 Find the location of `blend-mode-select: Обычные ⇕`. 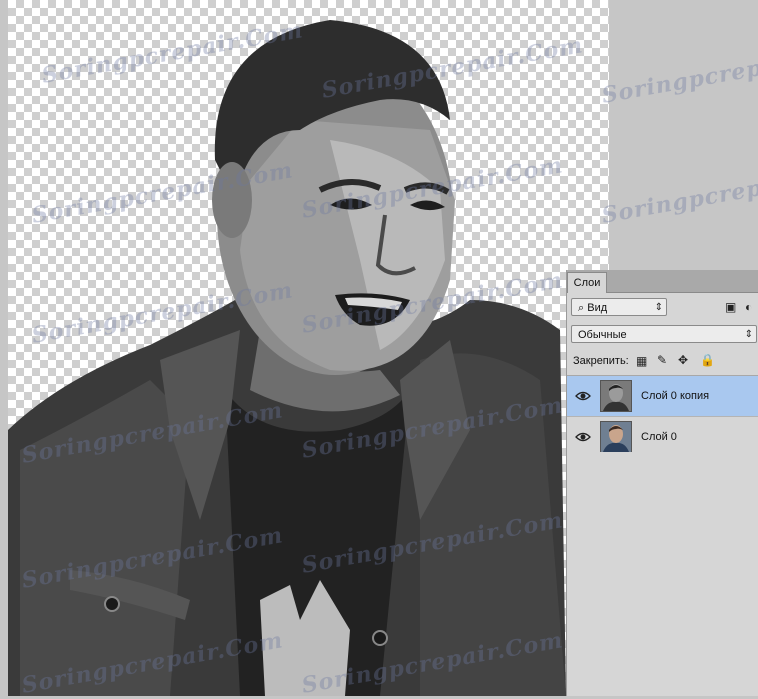

blend-mode-select: Обычные ⇕ is located at coordinates (664, 334).